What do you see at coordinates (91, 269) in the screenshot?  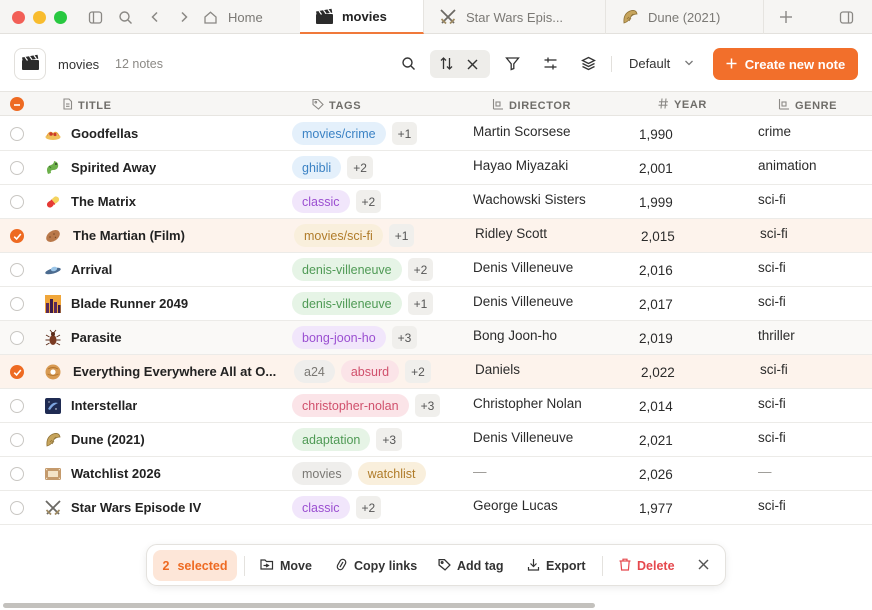 I see `note-title: Arrival` at bounding box center [91, 269].